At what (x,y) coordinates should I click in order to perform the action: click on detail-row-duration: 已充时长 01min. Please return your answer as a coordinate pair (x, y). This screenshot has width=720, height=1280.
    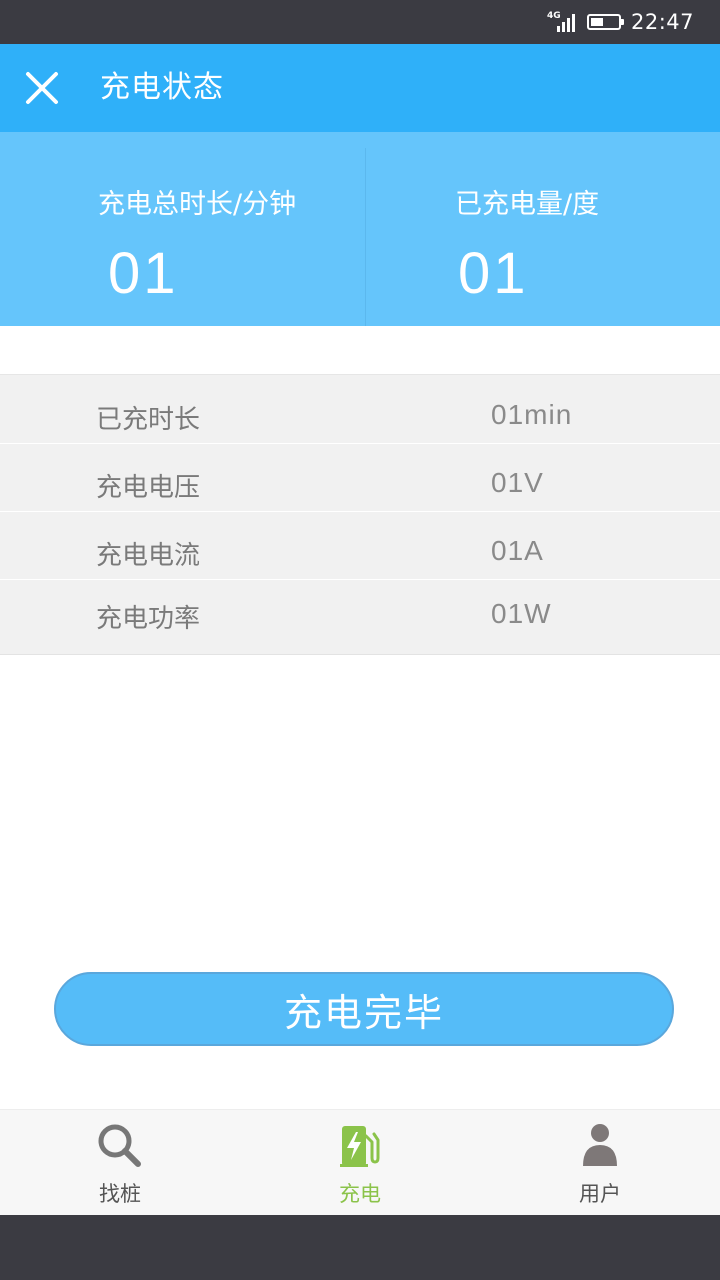
    Looking at the image, I should click on (360, 409).